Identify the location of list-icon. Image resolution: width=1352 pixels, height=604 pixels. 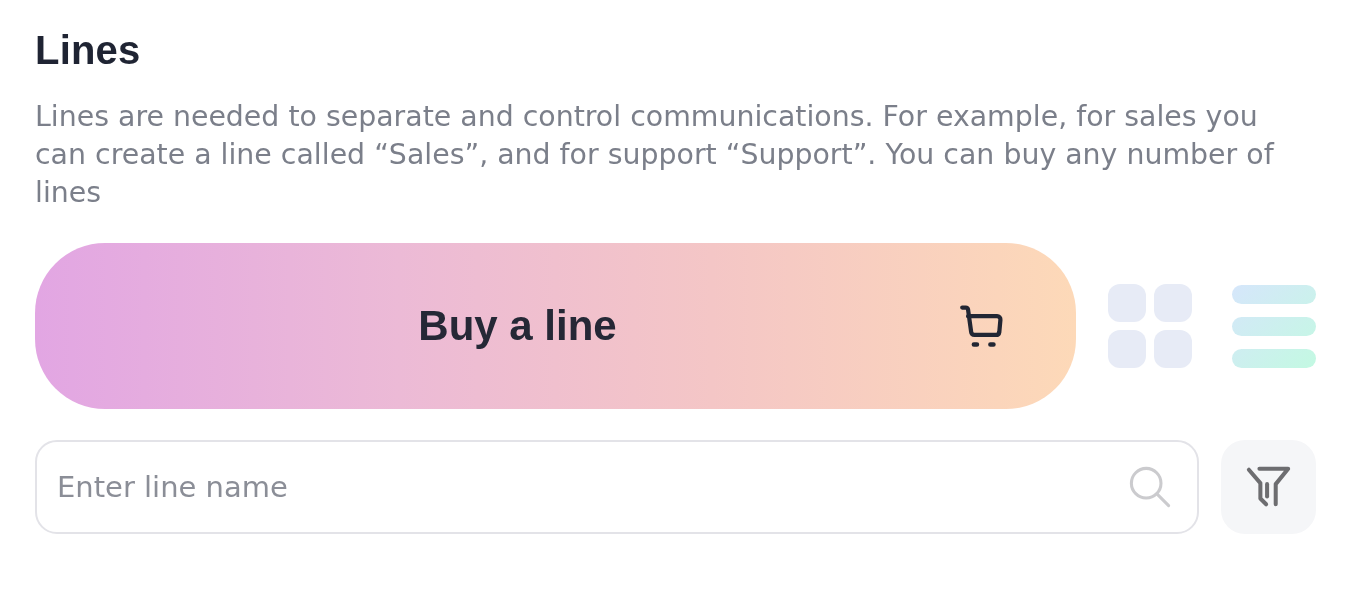
(1274, 326).